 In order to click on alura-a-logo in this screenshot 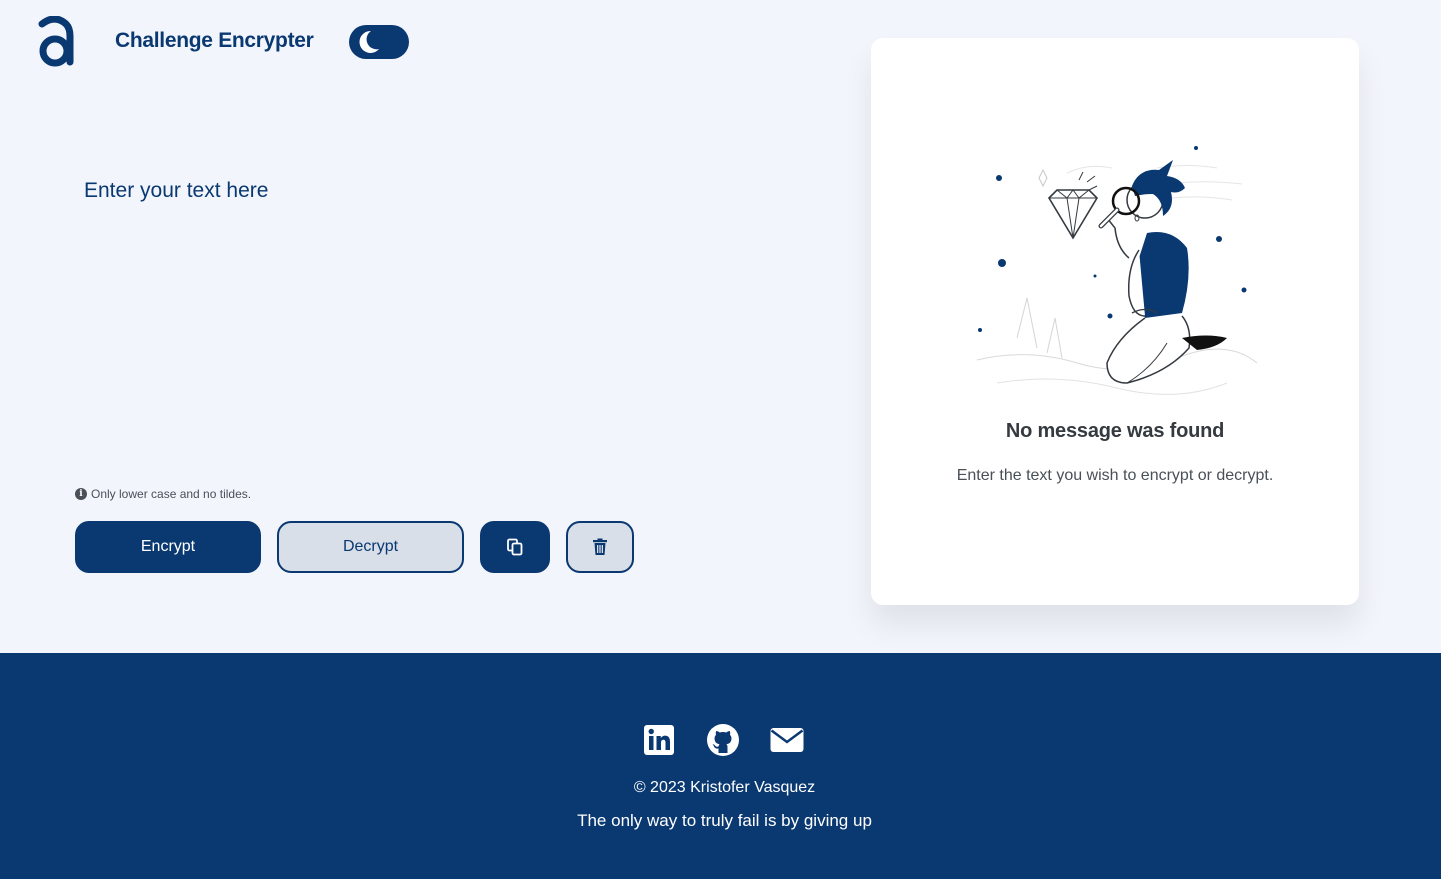, I will do `click(55, 42)`.